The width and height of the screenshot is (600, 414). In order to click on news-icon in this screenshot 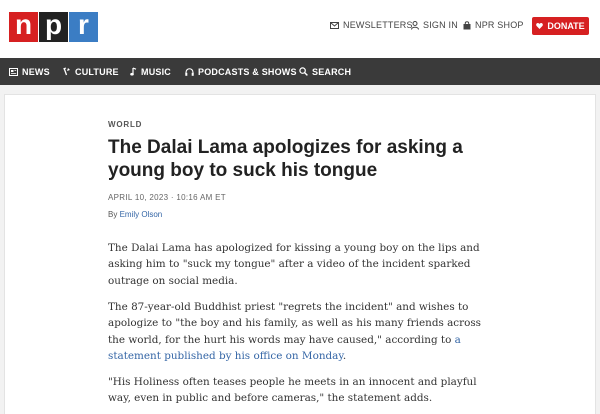, I will do `click(13, 71)`.